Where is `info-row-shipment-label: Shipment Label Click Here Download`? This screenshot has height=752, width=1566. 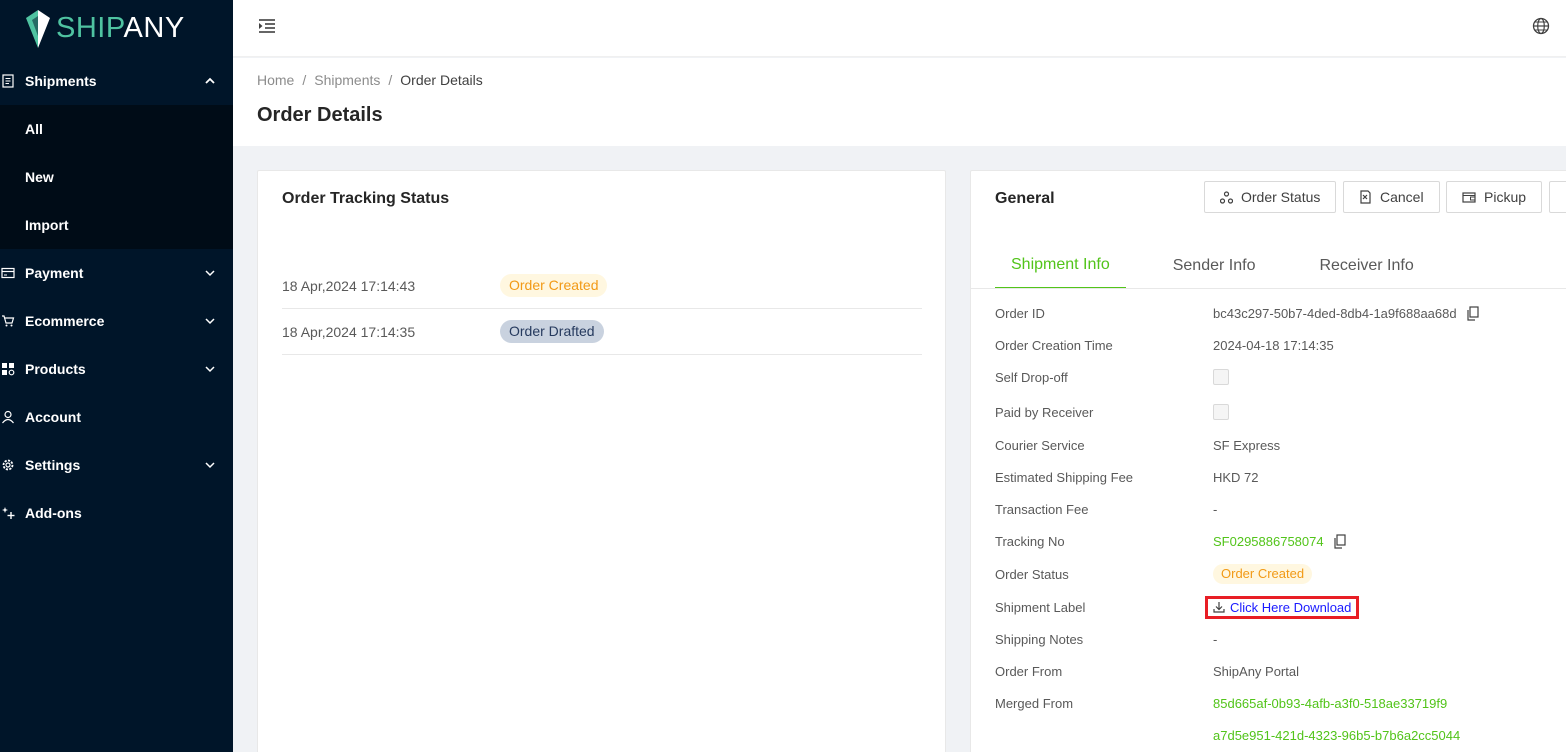
info-row-shipment-label: Shipment Label Click Here Download is located at coordinates (1177, 607).